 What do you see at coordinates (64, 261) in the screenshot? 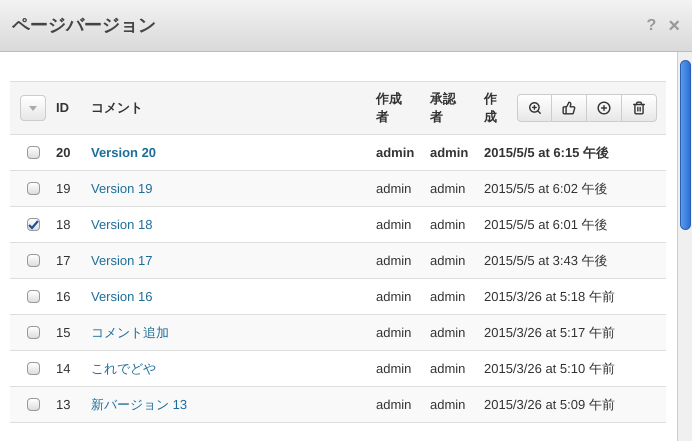
I see `version-id: 17` at bounding box center [64, 261].